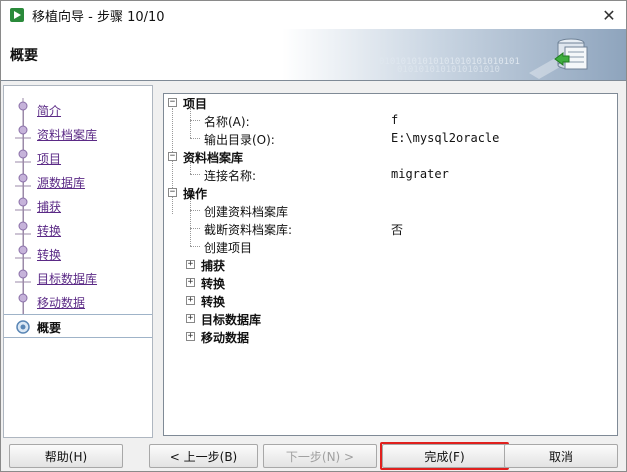  What do you see at coordinates (66, 456) in the screenshot?
I see `help-button: 帮助(H)` at bounding box center [66, 456].